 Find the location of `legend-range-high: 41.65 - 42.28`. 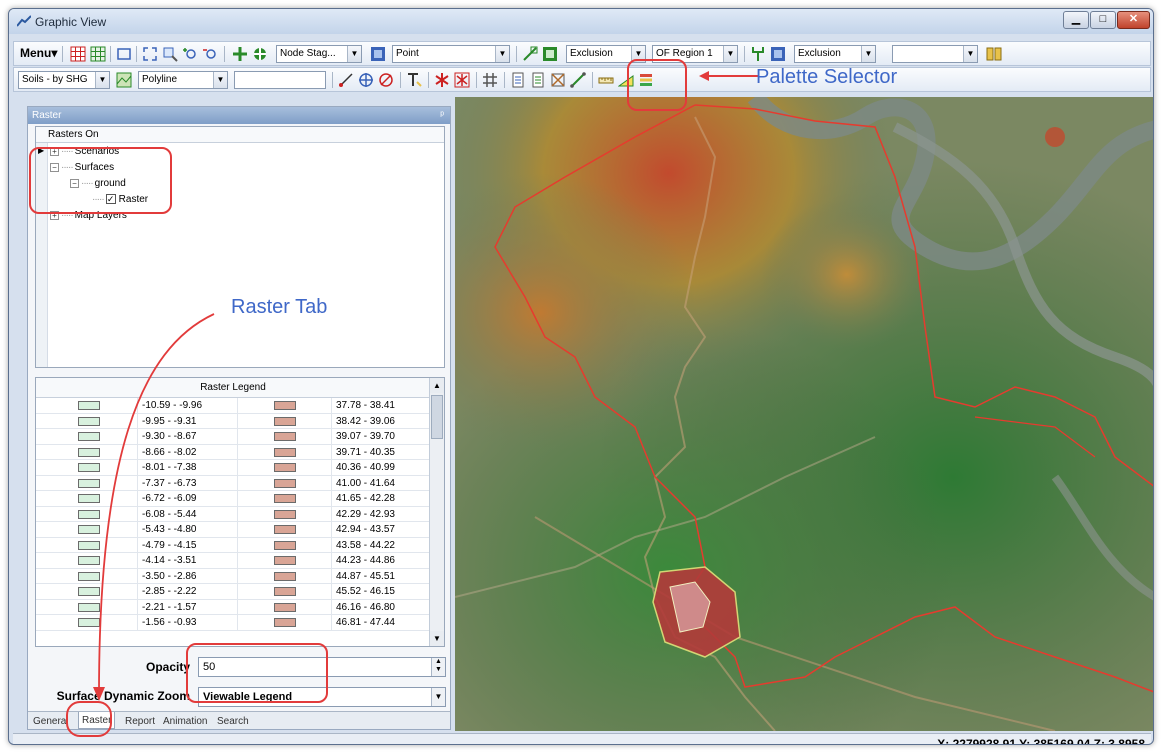

legend-range-high: 41.65 - 42.28 is located at coordinates (381, 498).